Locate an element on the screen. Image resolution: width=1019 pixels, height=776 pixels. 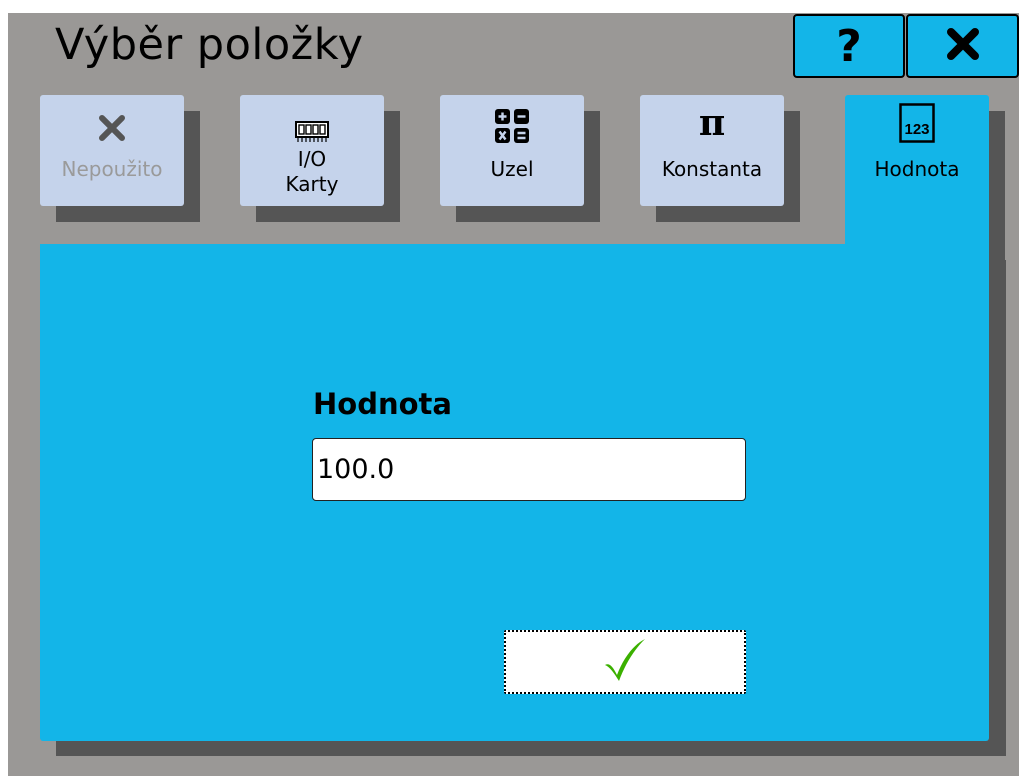
value-field-label: Hodnota is located at coordinates (382, 404).